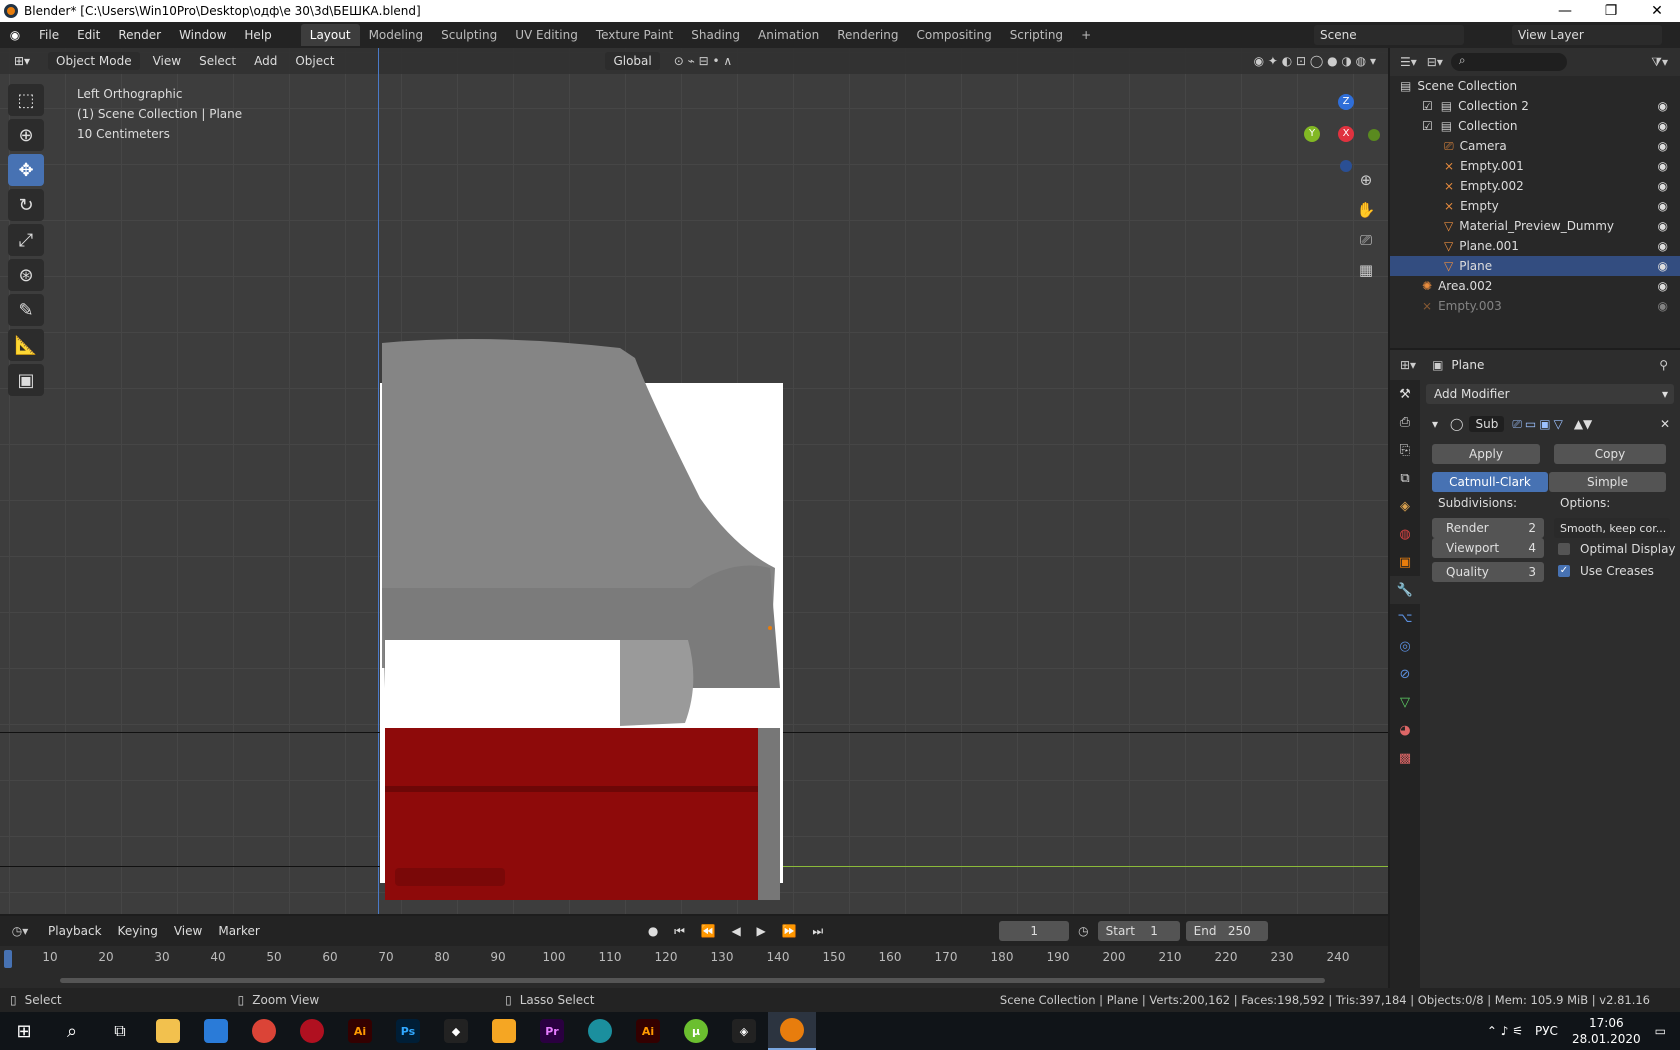 The height and width of the screenshot is (1050, 1680). What do you see at coordinates (1435, 424) in the screenshot?
I see `collapse-icon: ▾` at bounding box center [1435, 424].